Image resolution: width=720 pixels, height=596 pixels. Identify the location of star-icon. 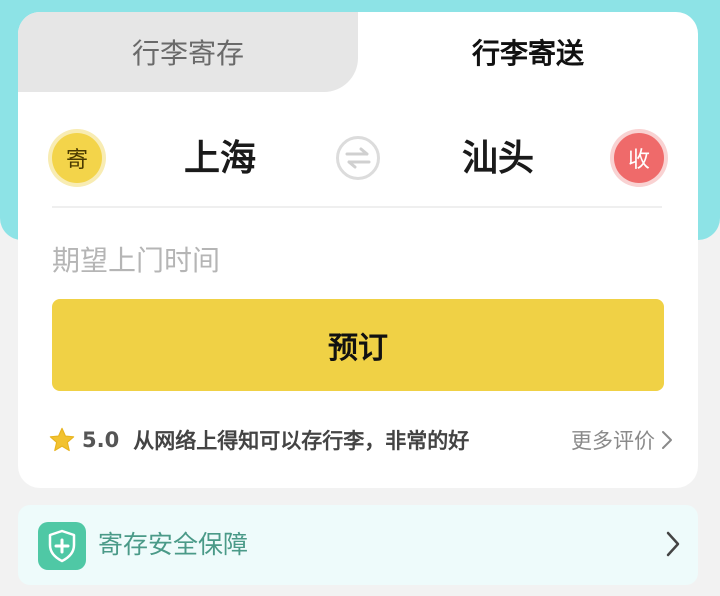
(62, 439).